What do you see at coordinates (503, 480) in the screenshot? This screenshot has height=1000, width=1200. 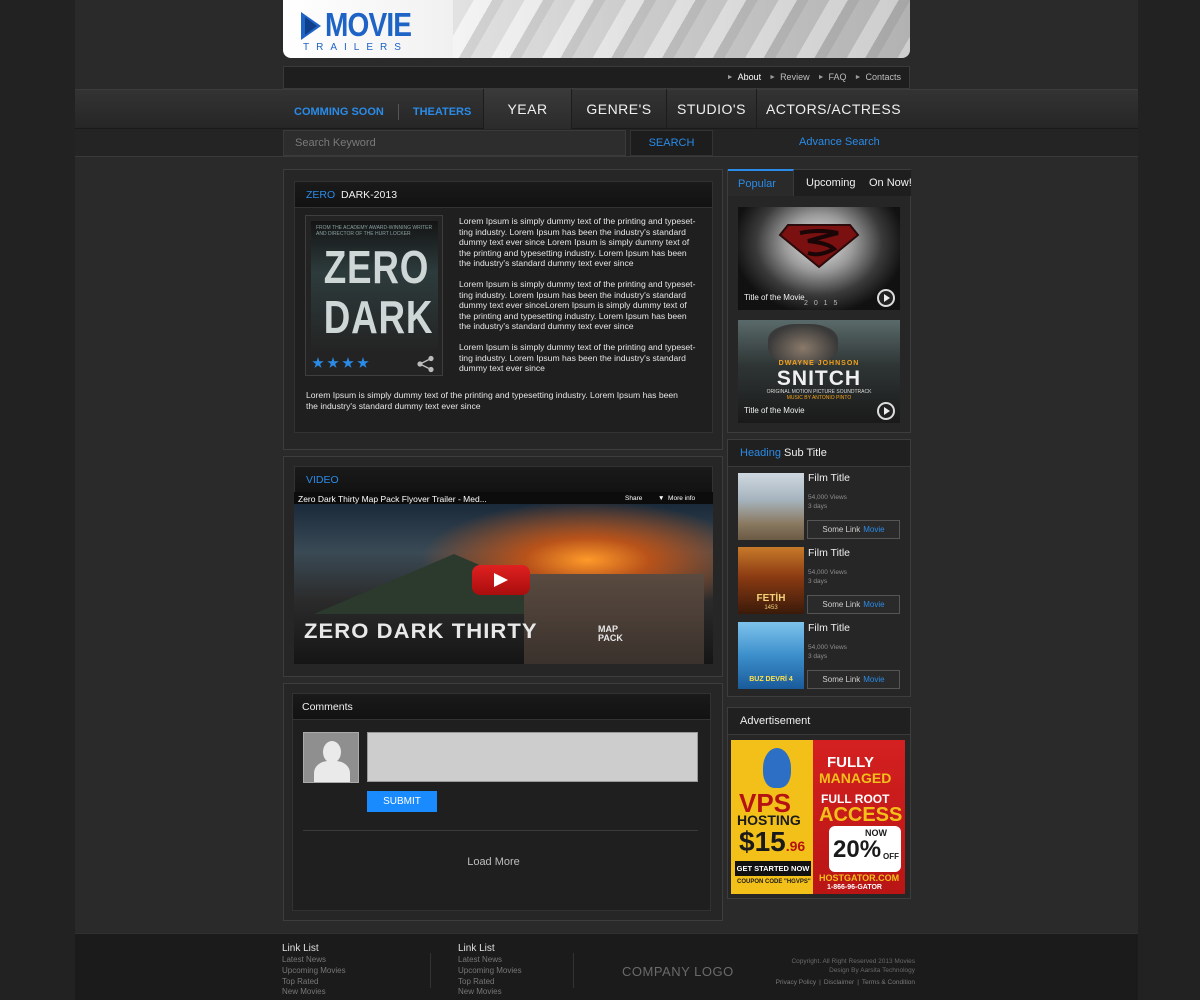 I see `video-heading-bar` at bounding box center [503, 480].